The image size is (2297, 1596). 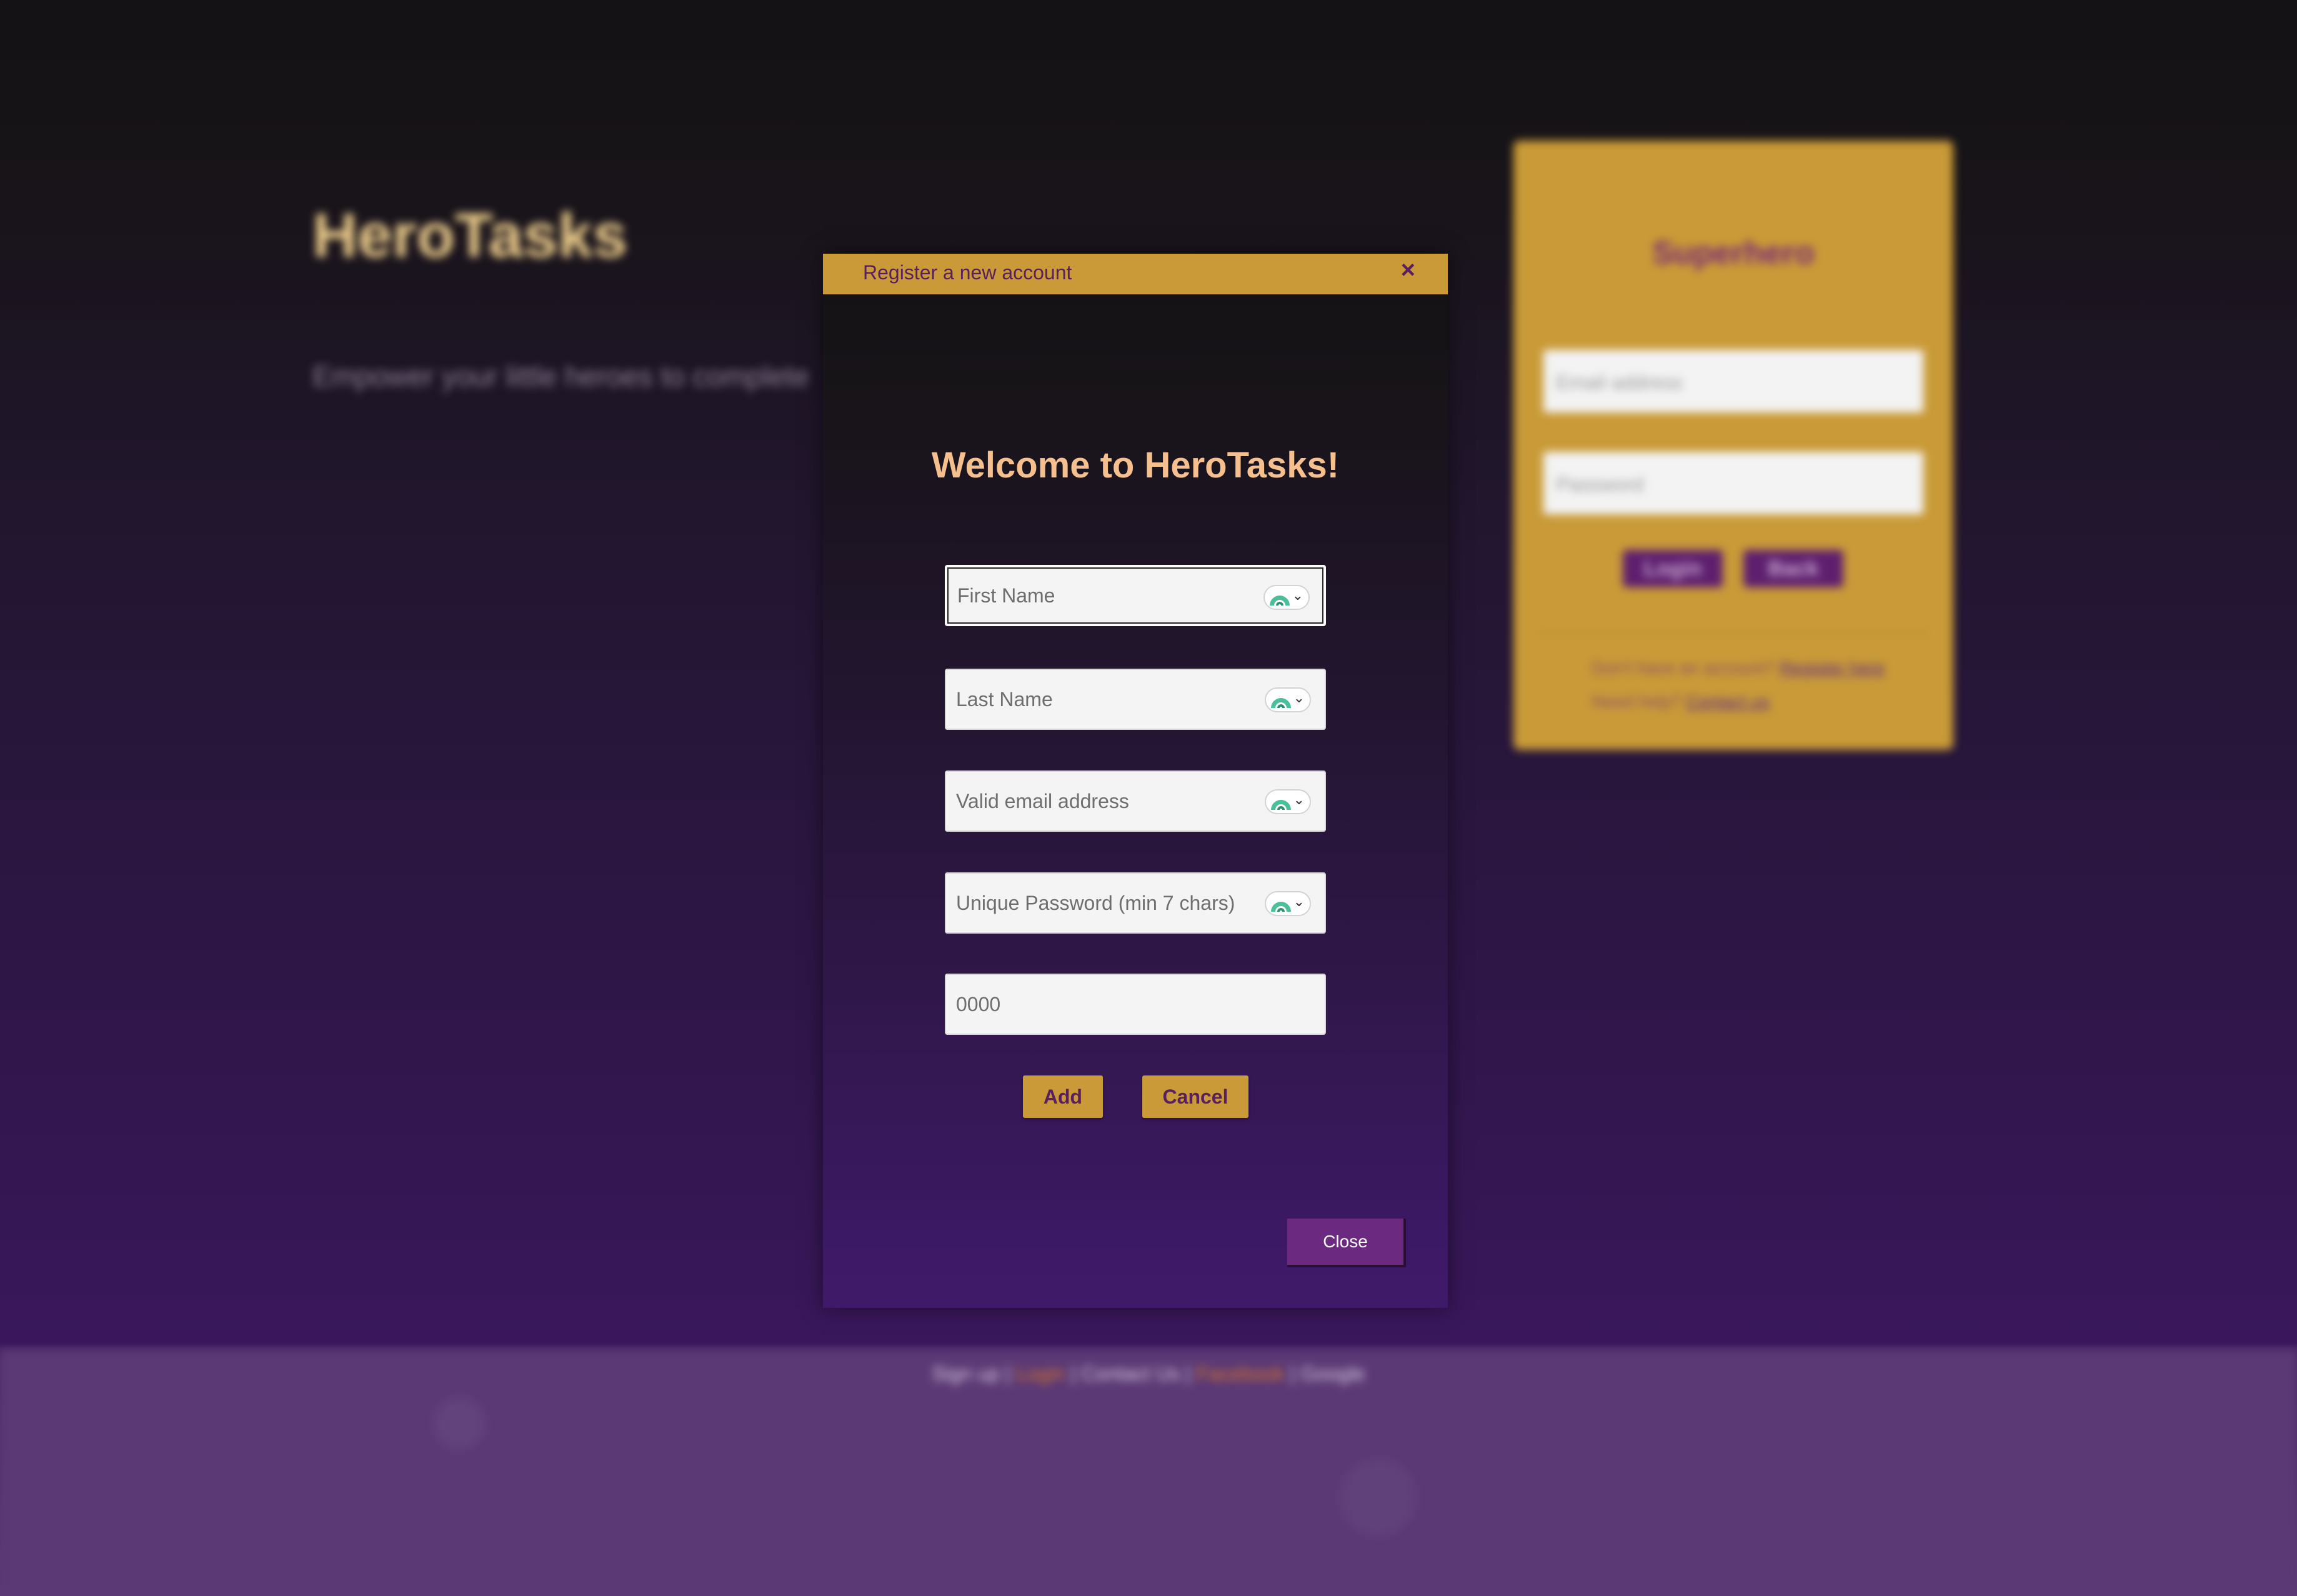 I want to click on login-divider, so click(x=1733, y=631).